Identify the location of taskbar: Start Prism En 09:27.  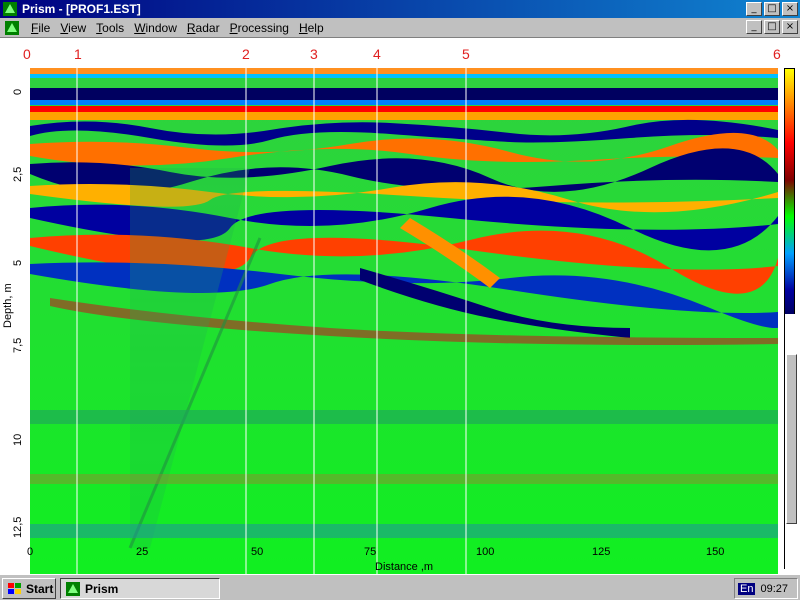
(400, 587).